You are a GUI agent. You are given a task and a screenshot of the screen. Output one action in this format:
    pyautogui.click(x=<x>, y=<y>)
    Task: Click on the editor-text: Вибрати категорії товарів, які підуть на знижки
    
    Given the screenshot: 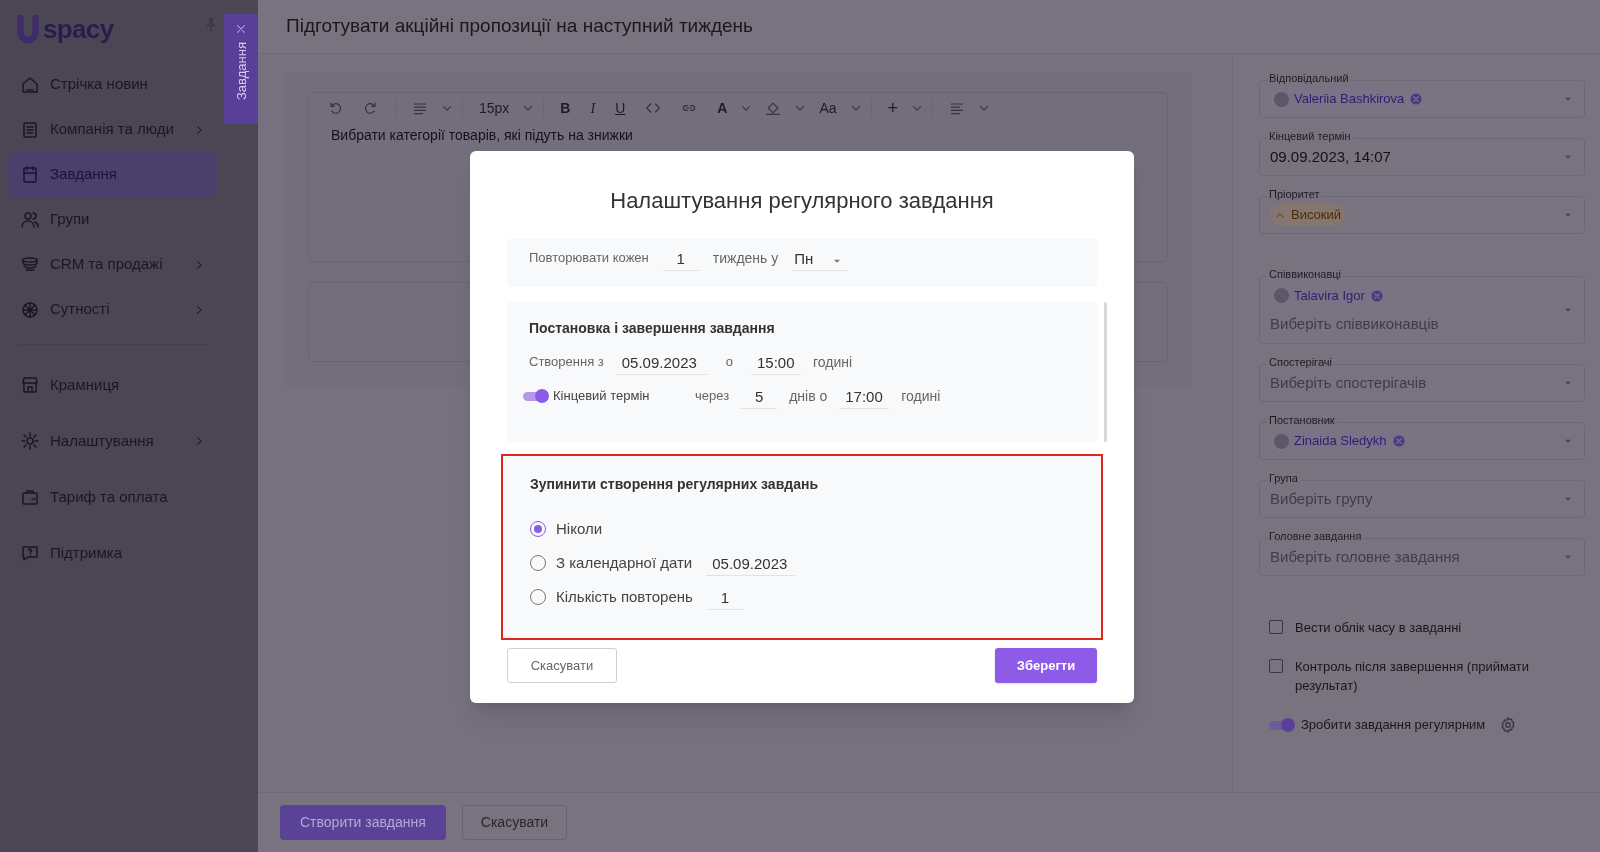 What is the action you would take?
    pyautogui.click(x=482, y=135)
    